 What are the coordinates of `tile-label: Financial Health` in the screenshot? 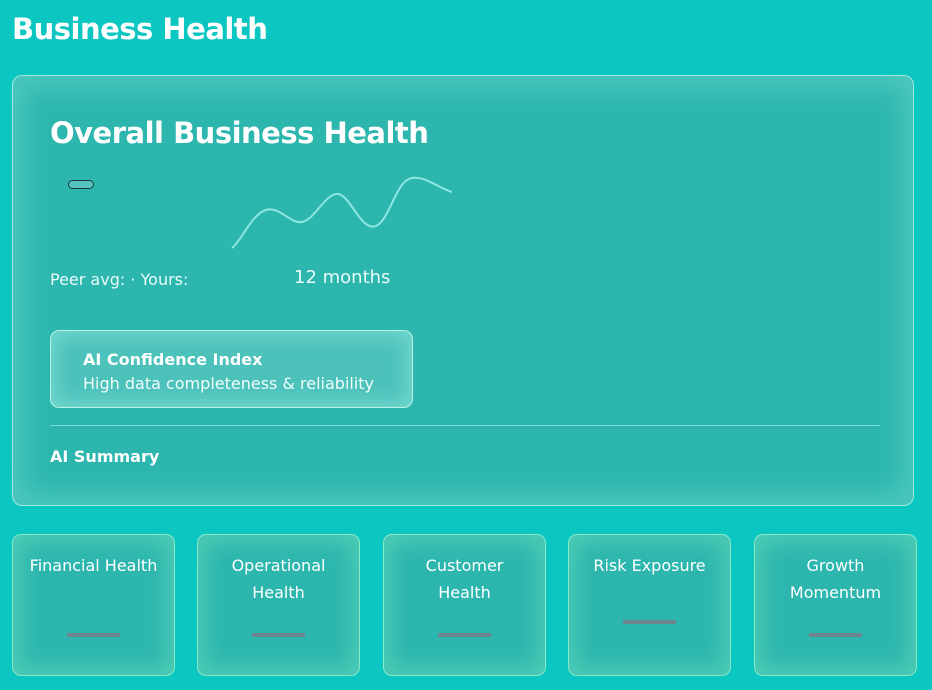 It's located at (93, 565).